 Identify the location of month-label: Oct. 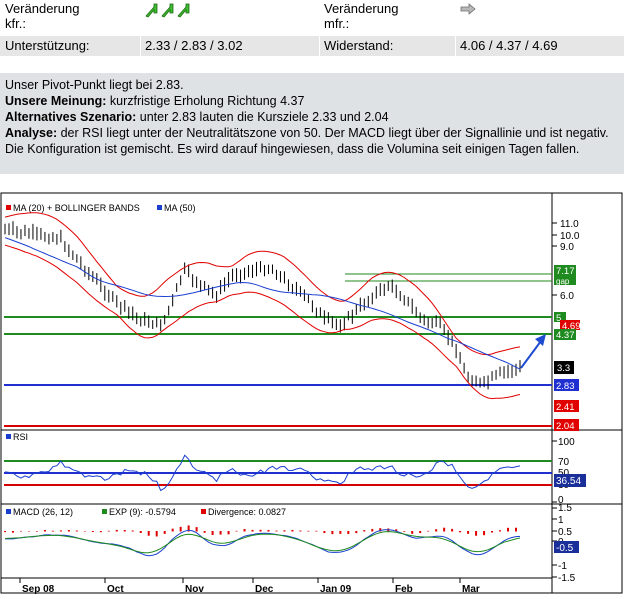
(115, 589).